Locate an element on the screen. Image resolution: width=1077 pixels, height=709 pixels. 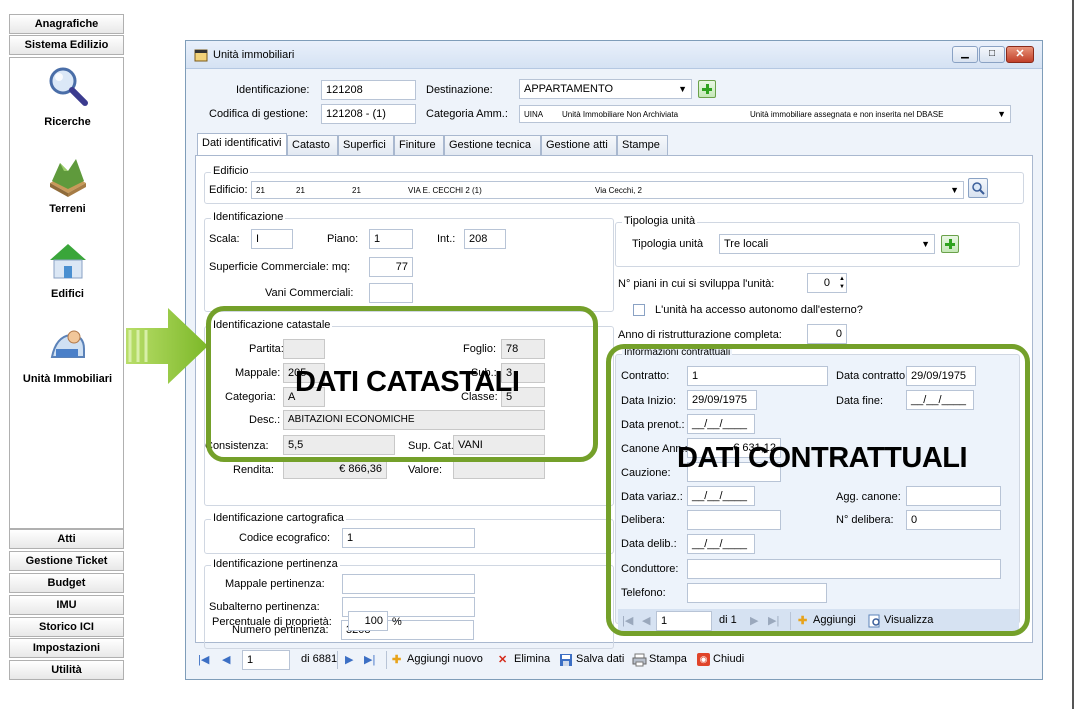
sidebar-button-utilita: Utilità is located at coordinates (66, 670).